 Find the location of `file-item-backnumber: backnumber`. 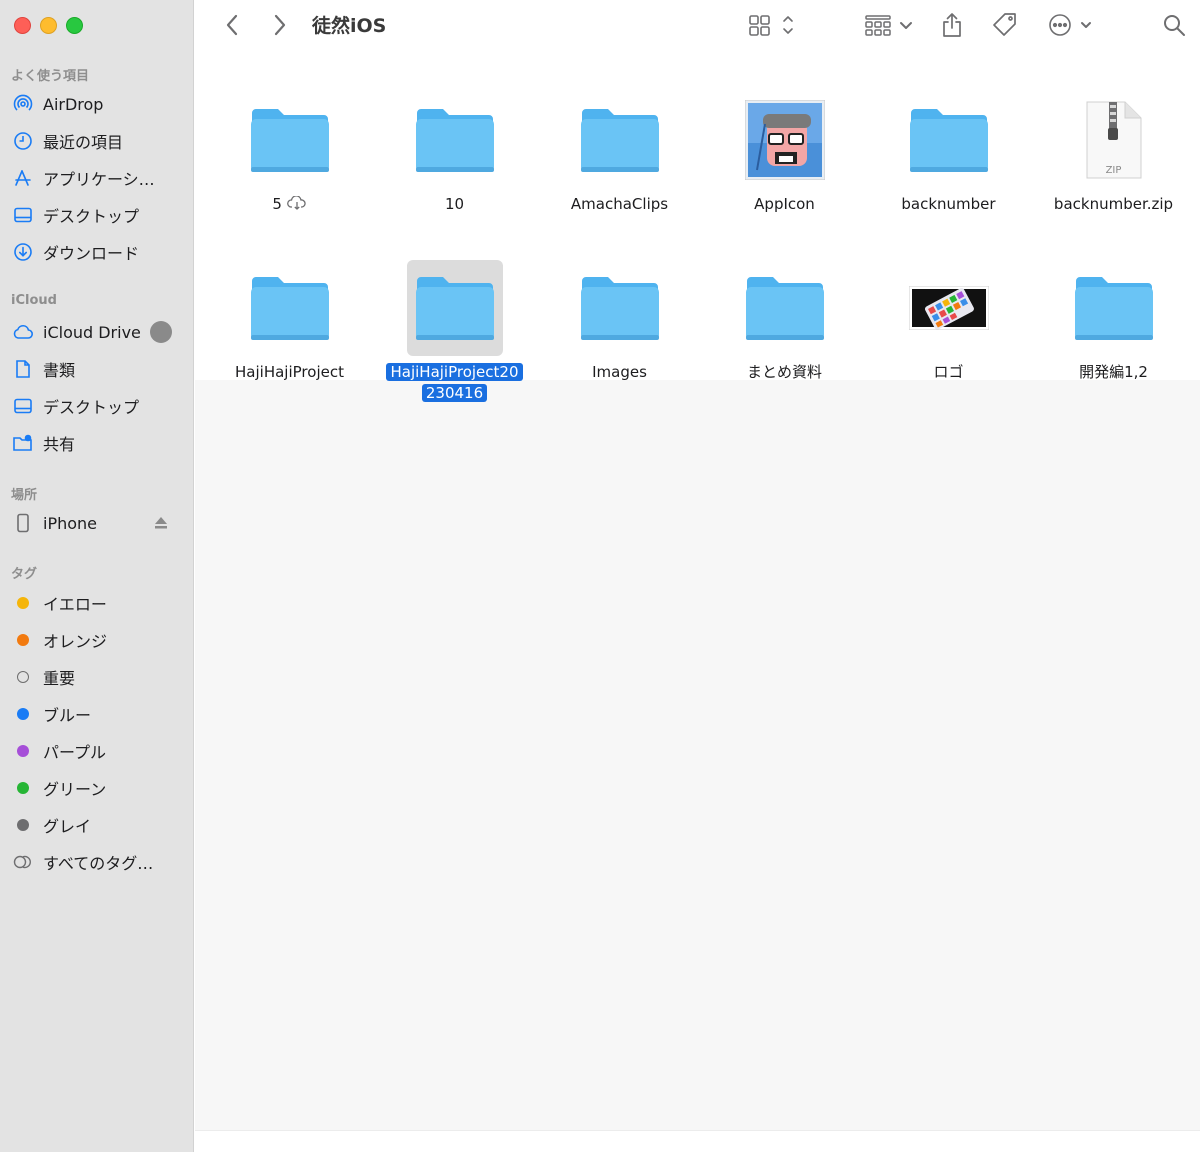

file-item-backnumber: backnumber is located at coordinates (948, 153).